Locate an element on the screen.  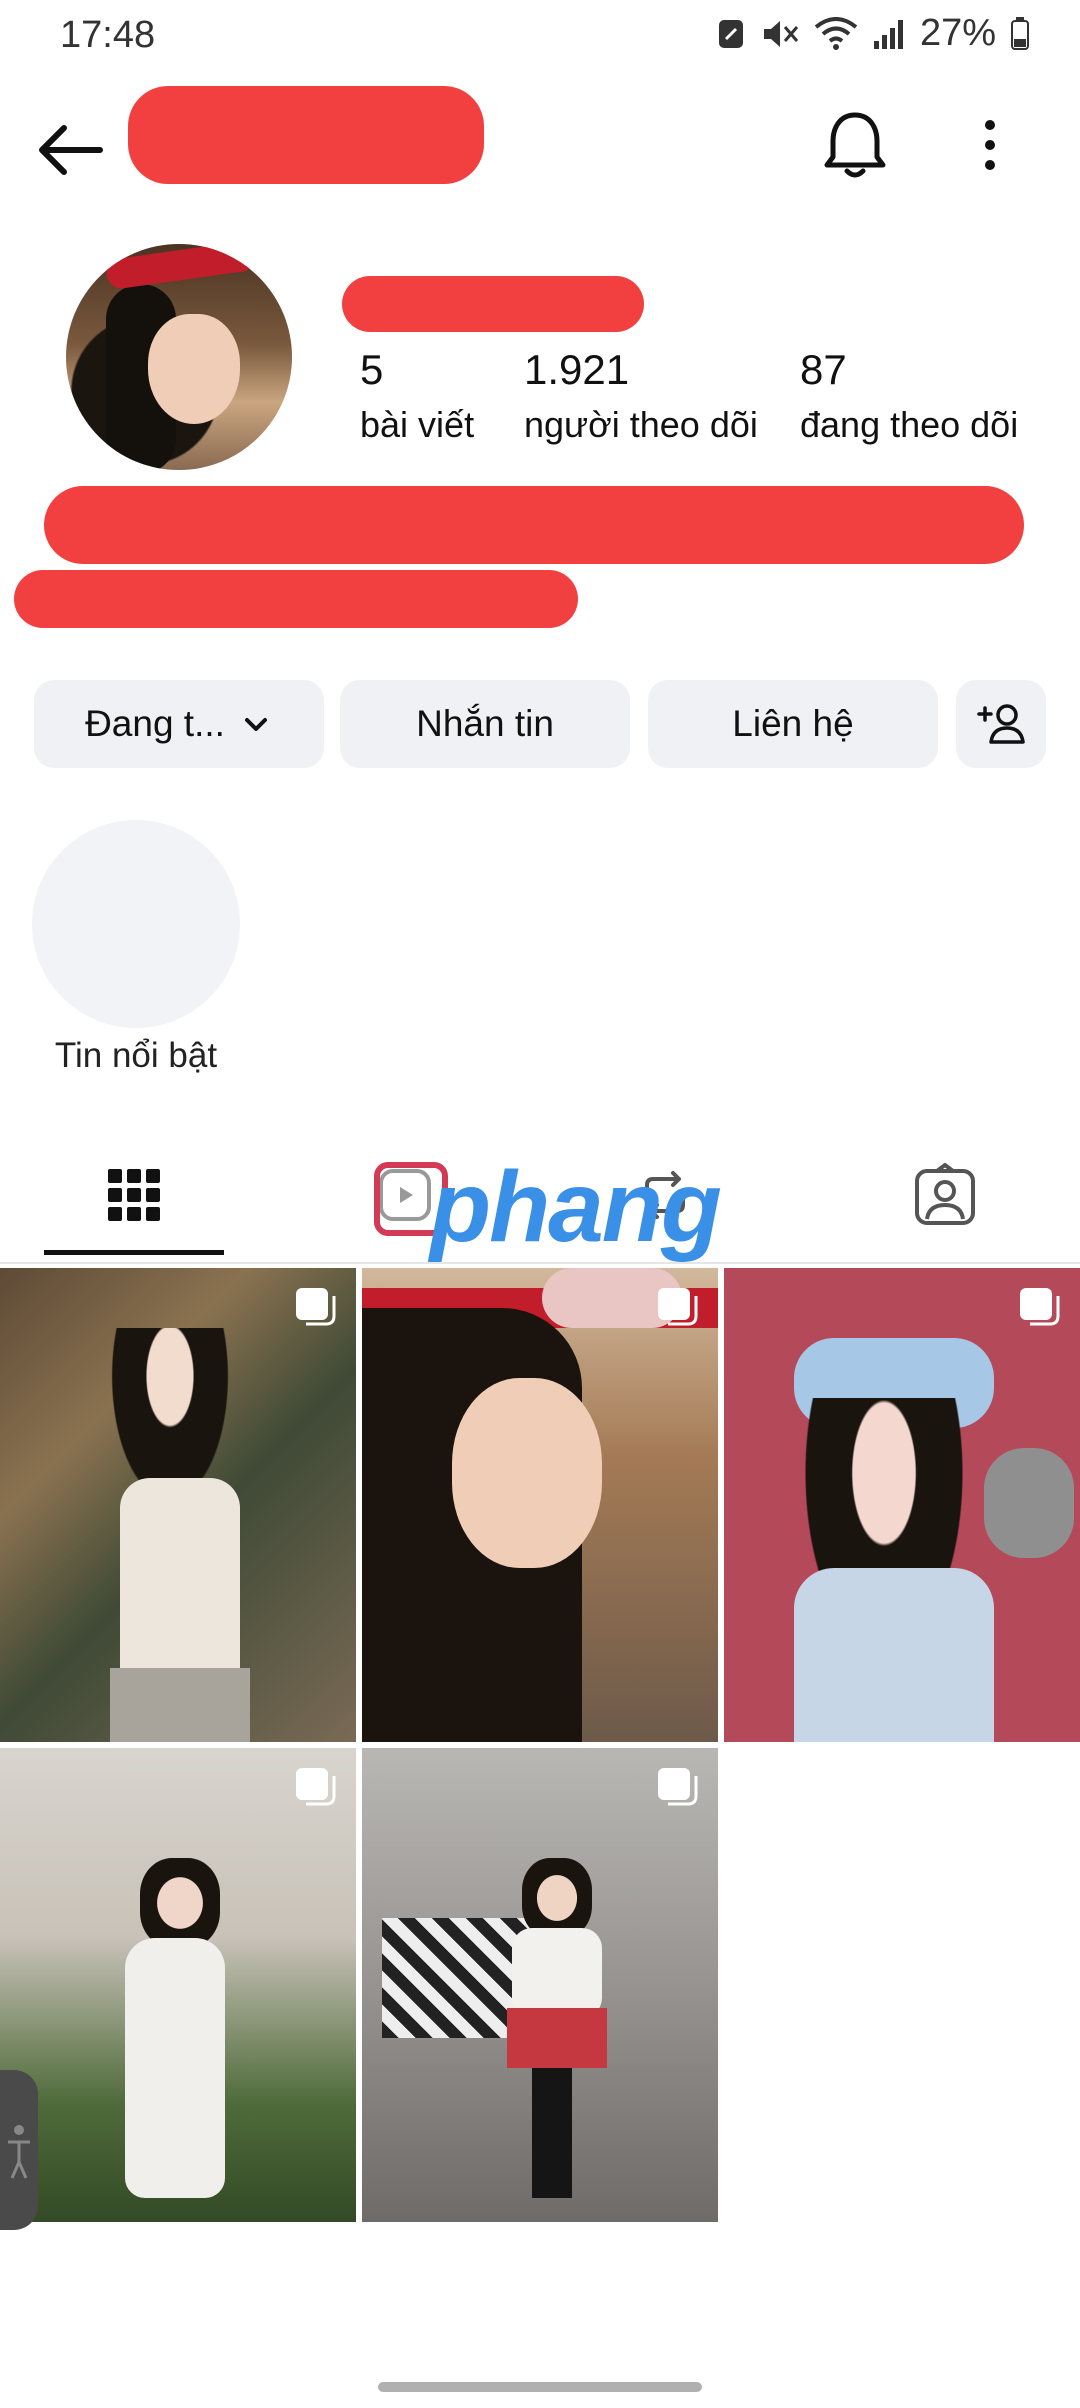
accessibility-icon is located at coordinates (19, 2152).